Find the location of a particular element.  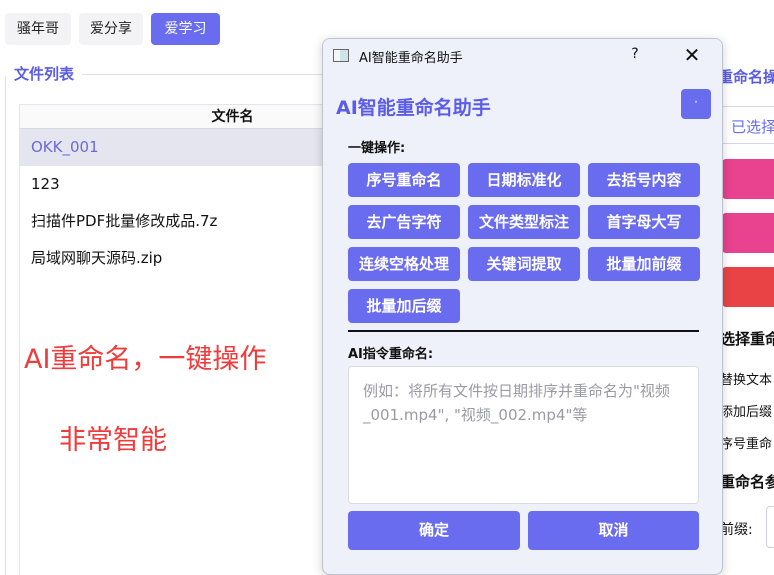

table-row: 扫描件PDF批量修改成品.7z is located at coordinates (177, 221).